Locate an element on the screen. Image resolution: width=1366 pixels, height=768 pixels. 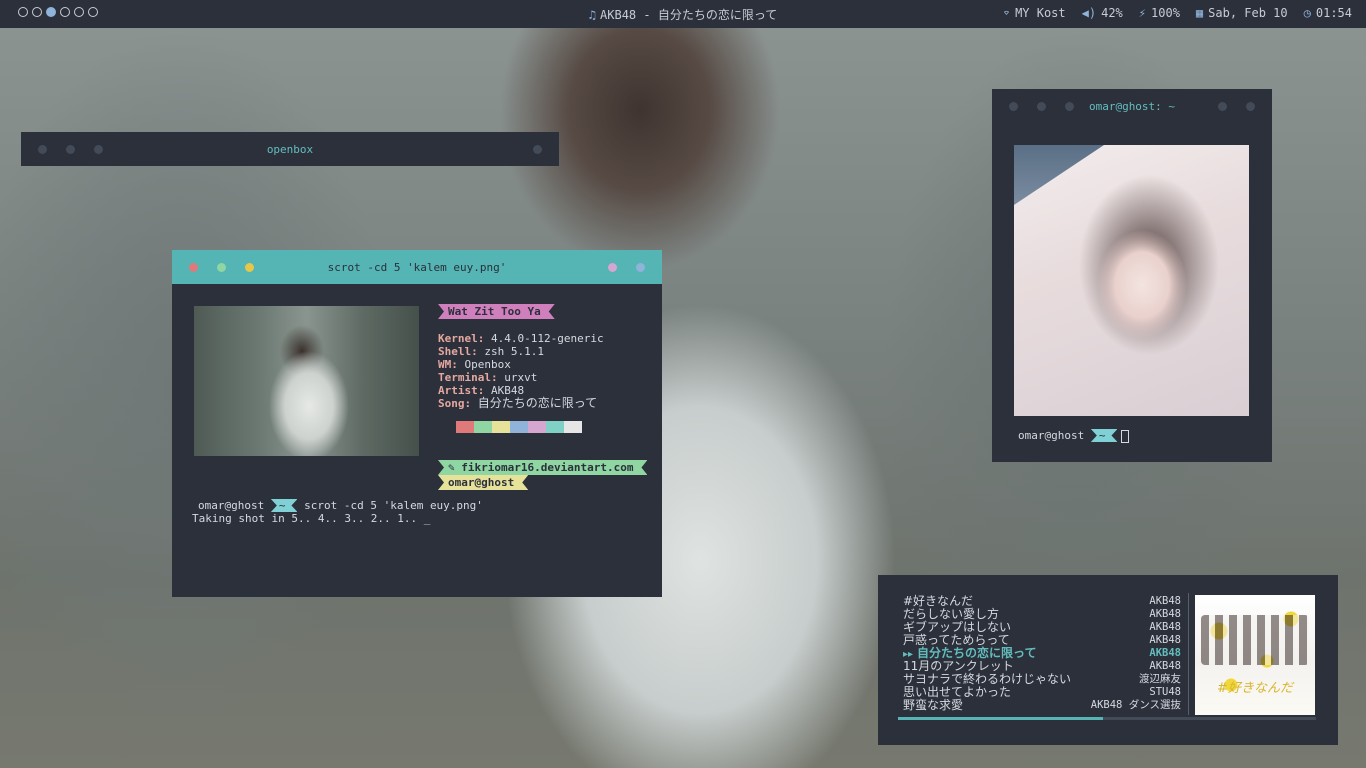
wifi-icon: ⌔ is located at coordinates (1006, 13).